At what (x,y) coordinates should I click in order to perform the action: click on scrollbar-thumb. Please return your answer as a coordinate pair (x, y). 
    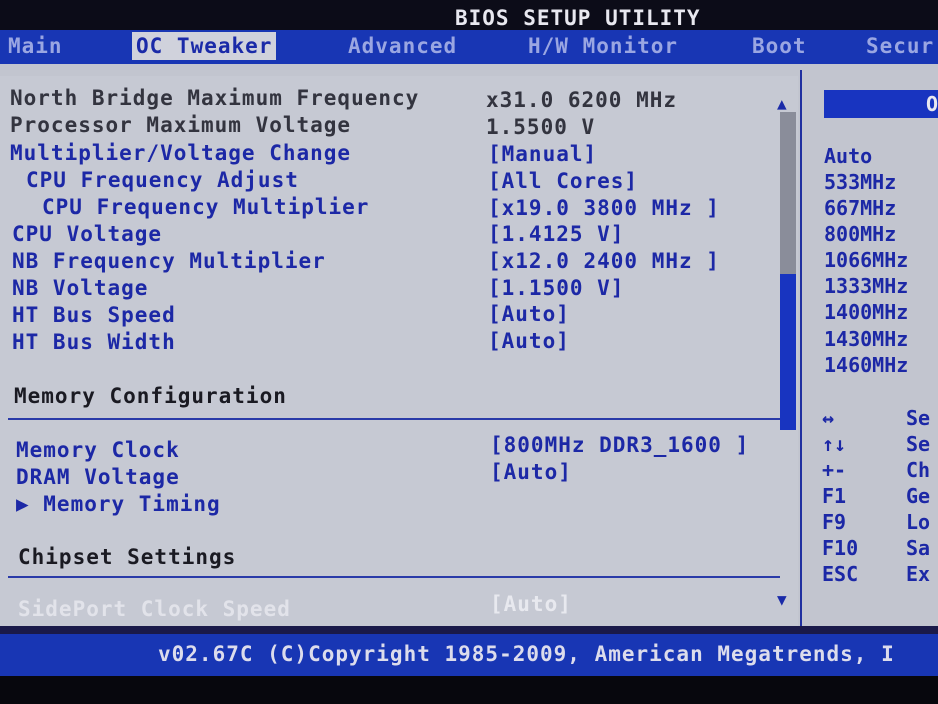
    Looking at the image, I should click on (788, 352).